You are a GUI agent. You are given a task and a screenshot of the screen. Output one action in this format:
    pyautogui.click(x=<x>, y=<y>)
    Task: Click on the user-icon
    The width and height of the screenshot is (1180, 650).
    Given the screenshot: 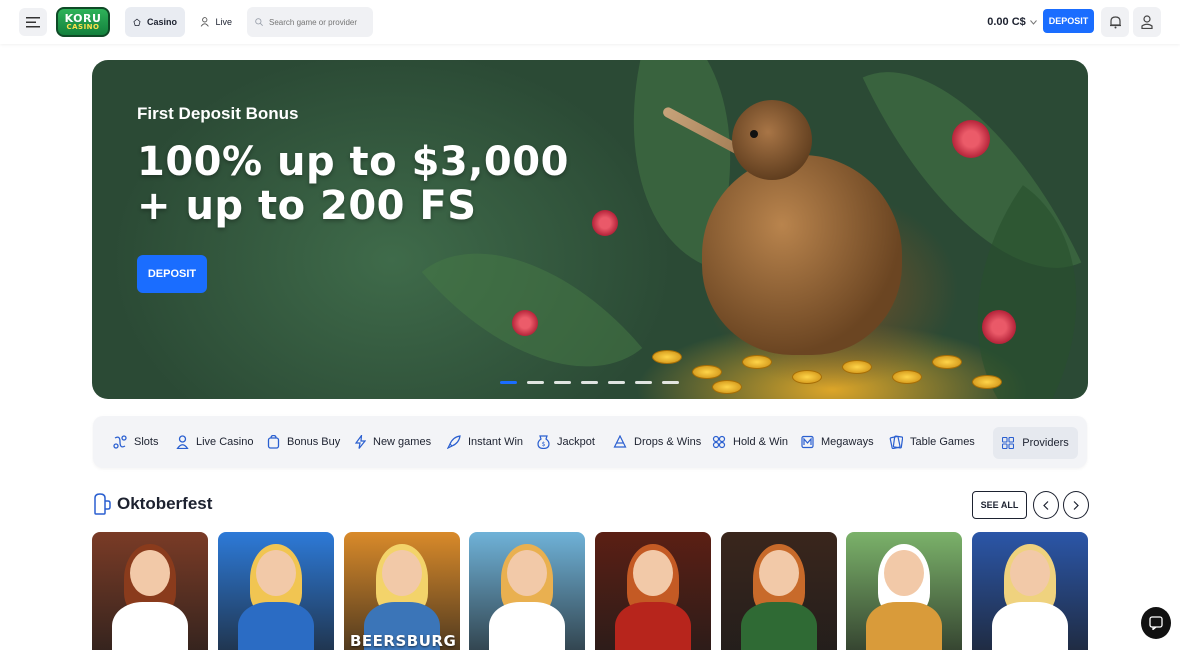 What is the action you would take?
    pyautogui.click(x=1147, y=22)
    